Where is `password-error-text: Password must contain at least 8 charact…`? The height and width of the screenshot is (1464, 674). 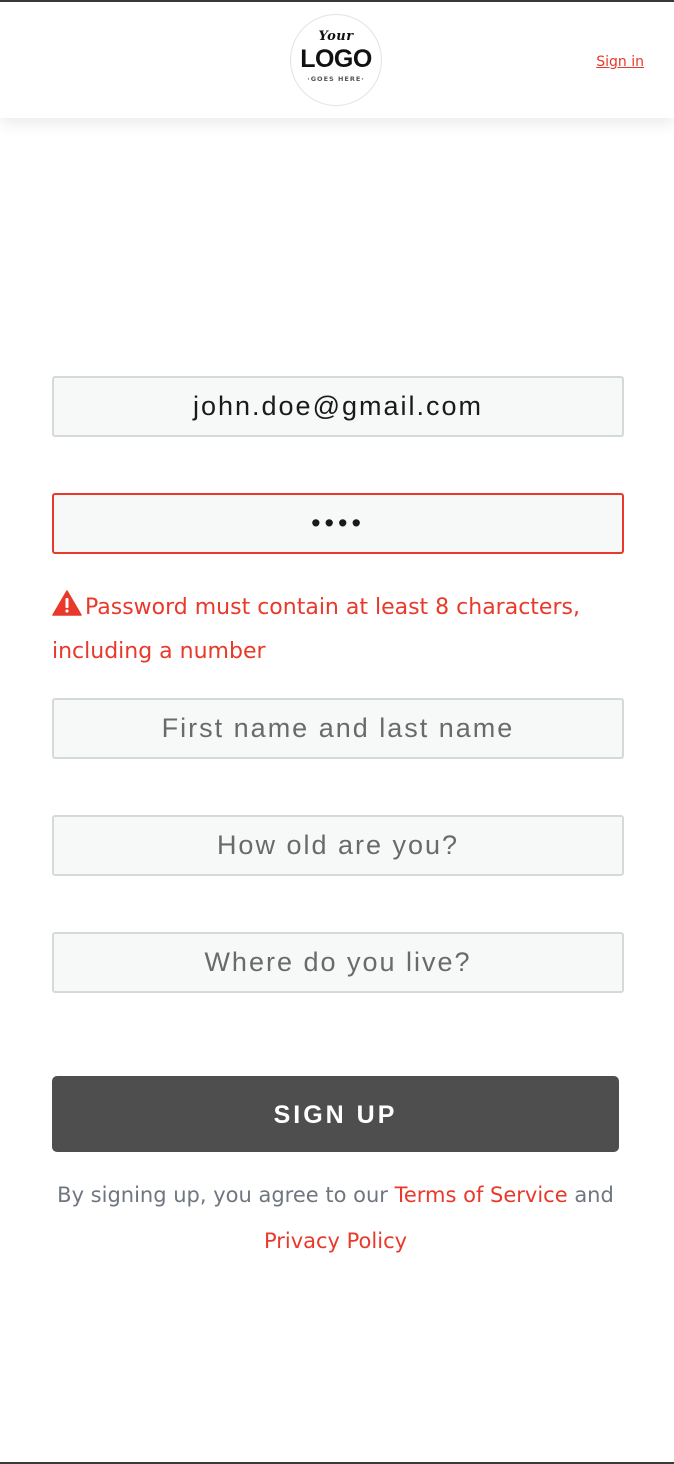 password-error-text: Password must contain at least 8 charact… is located at coordinates (316, 629).